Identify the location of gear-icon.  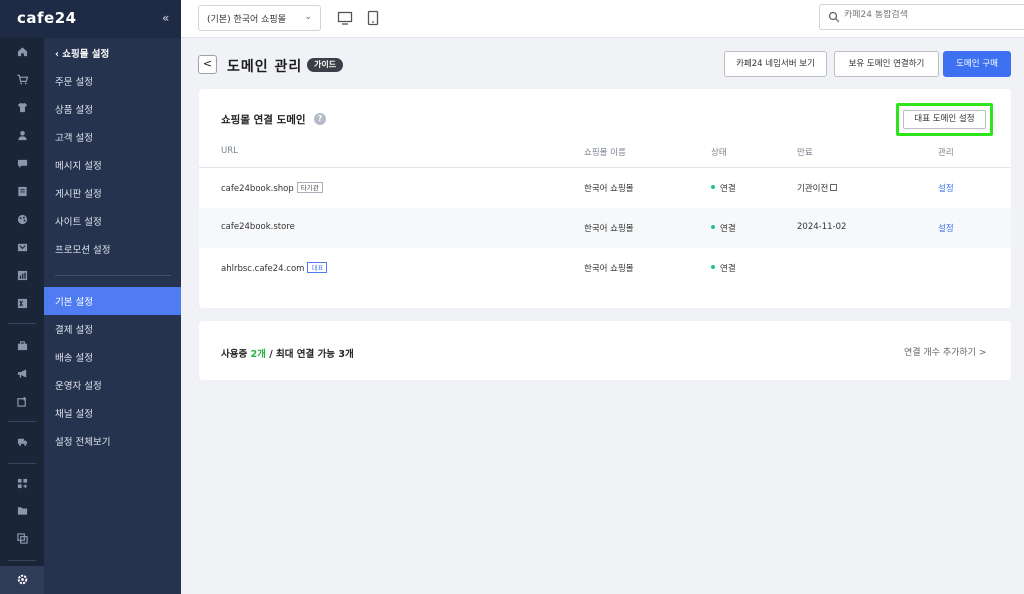
(22, 579).